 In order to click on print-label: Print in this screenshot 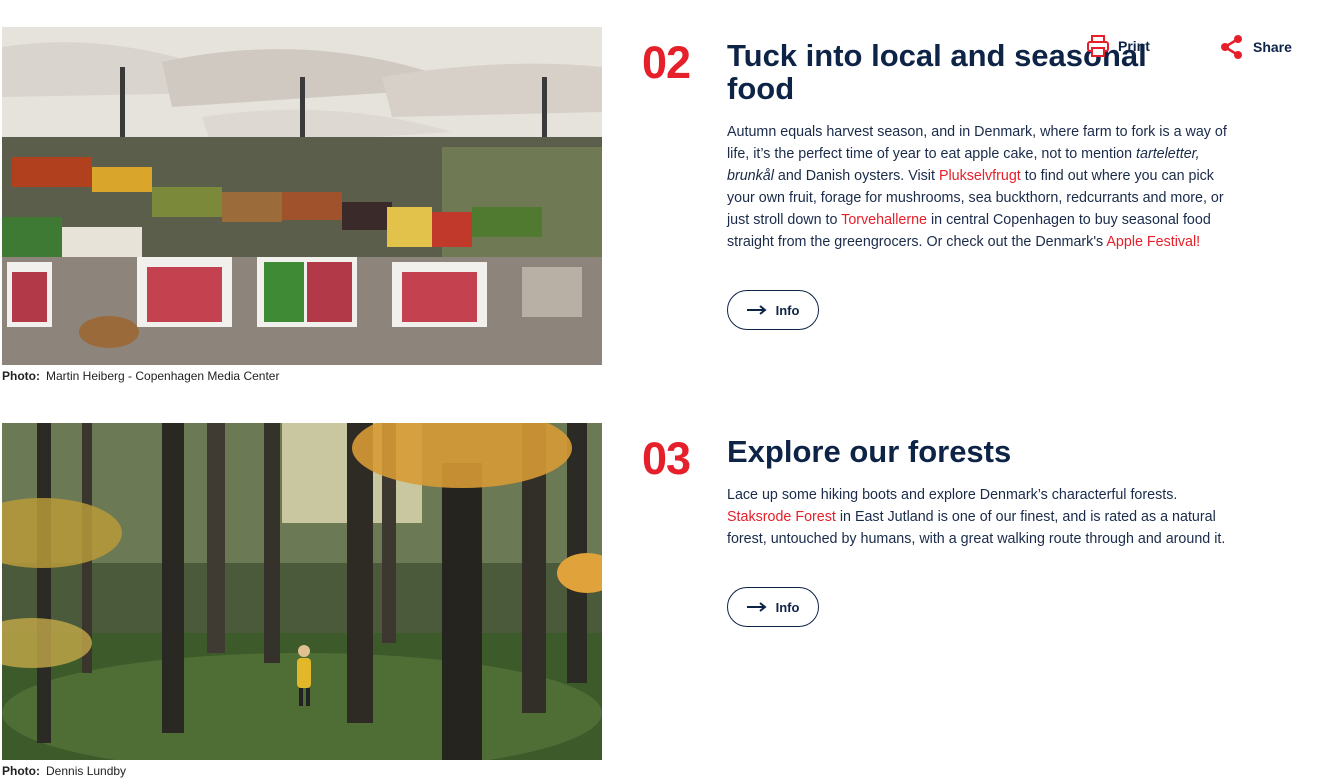, I will do `click(1134, 46)`.